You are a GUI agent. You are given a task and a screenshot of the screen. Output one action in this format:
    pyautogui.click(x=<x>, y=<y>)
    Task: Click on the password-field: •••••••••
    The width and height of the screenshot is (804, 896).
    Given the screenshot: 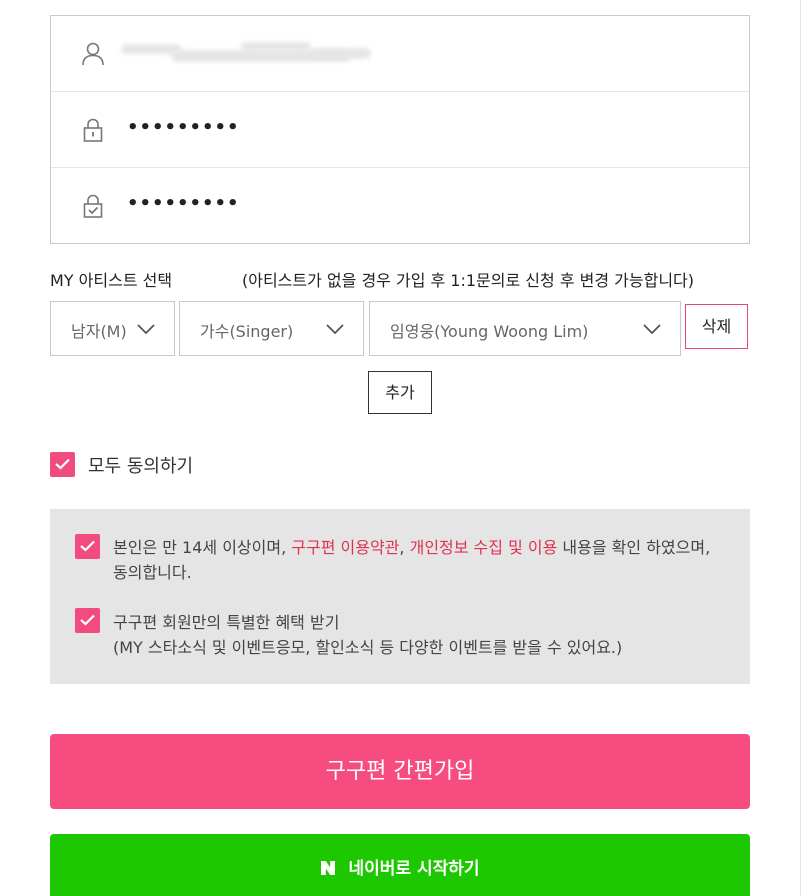 What is the action you would take?
    pyautogui.click(x=400, y=130)
    